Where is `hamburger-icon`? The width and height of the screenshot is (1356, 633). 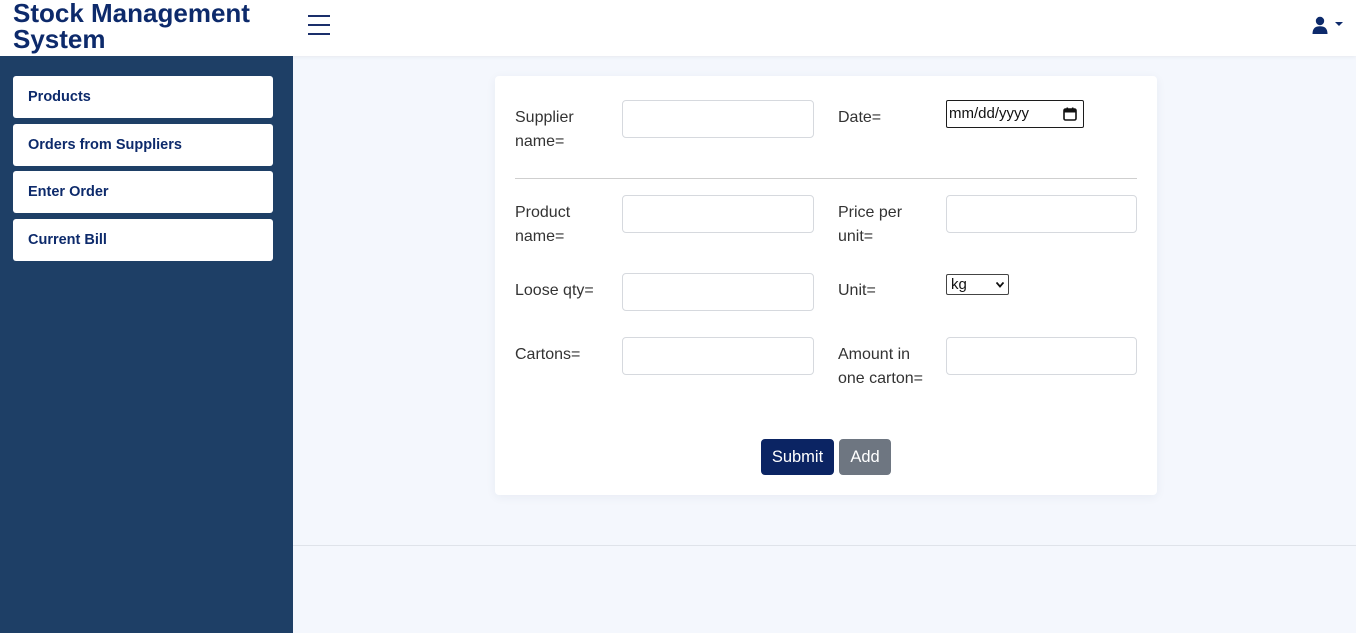 hamburger-icon is located at coordinates (319, 25).